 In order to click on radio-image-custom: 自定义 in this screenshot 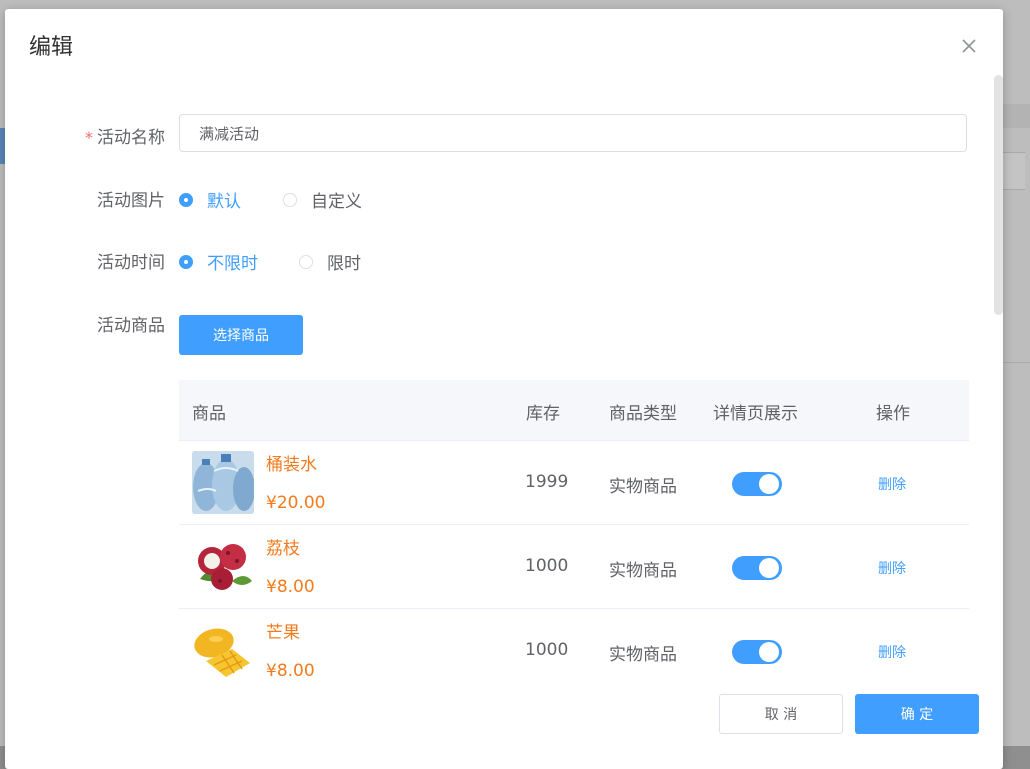, I will do `click(322, 199)`.